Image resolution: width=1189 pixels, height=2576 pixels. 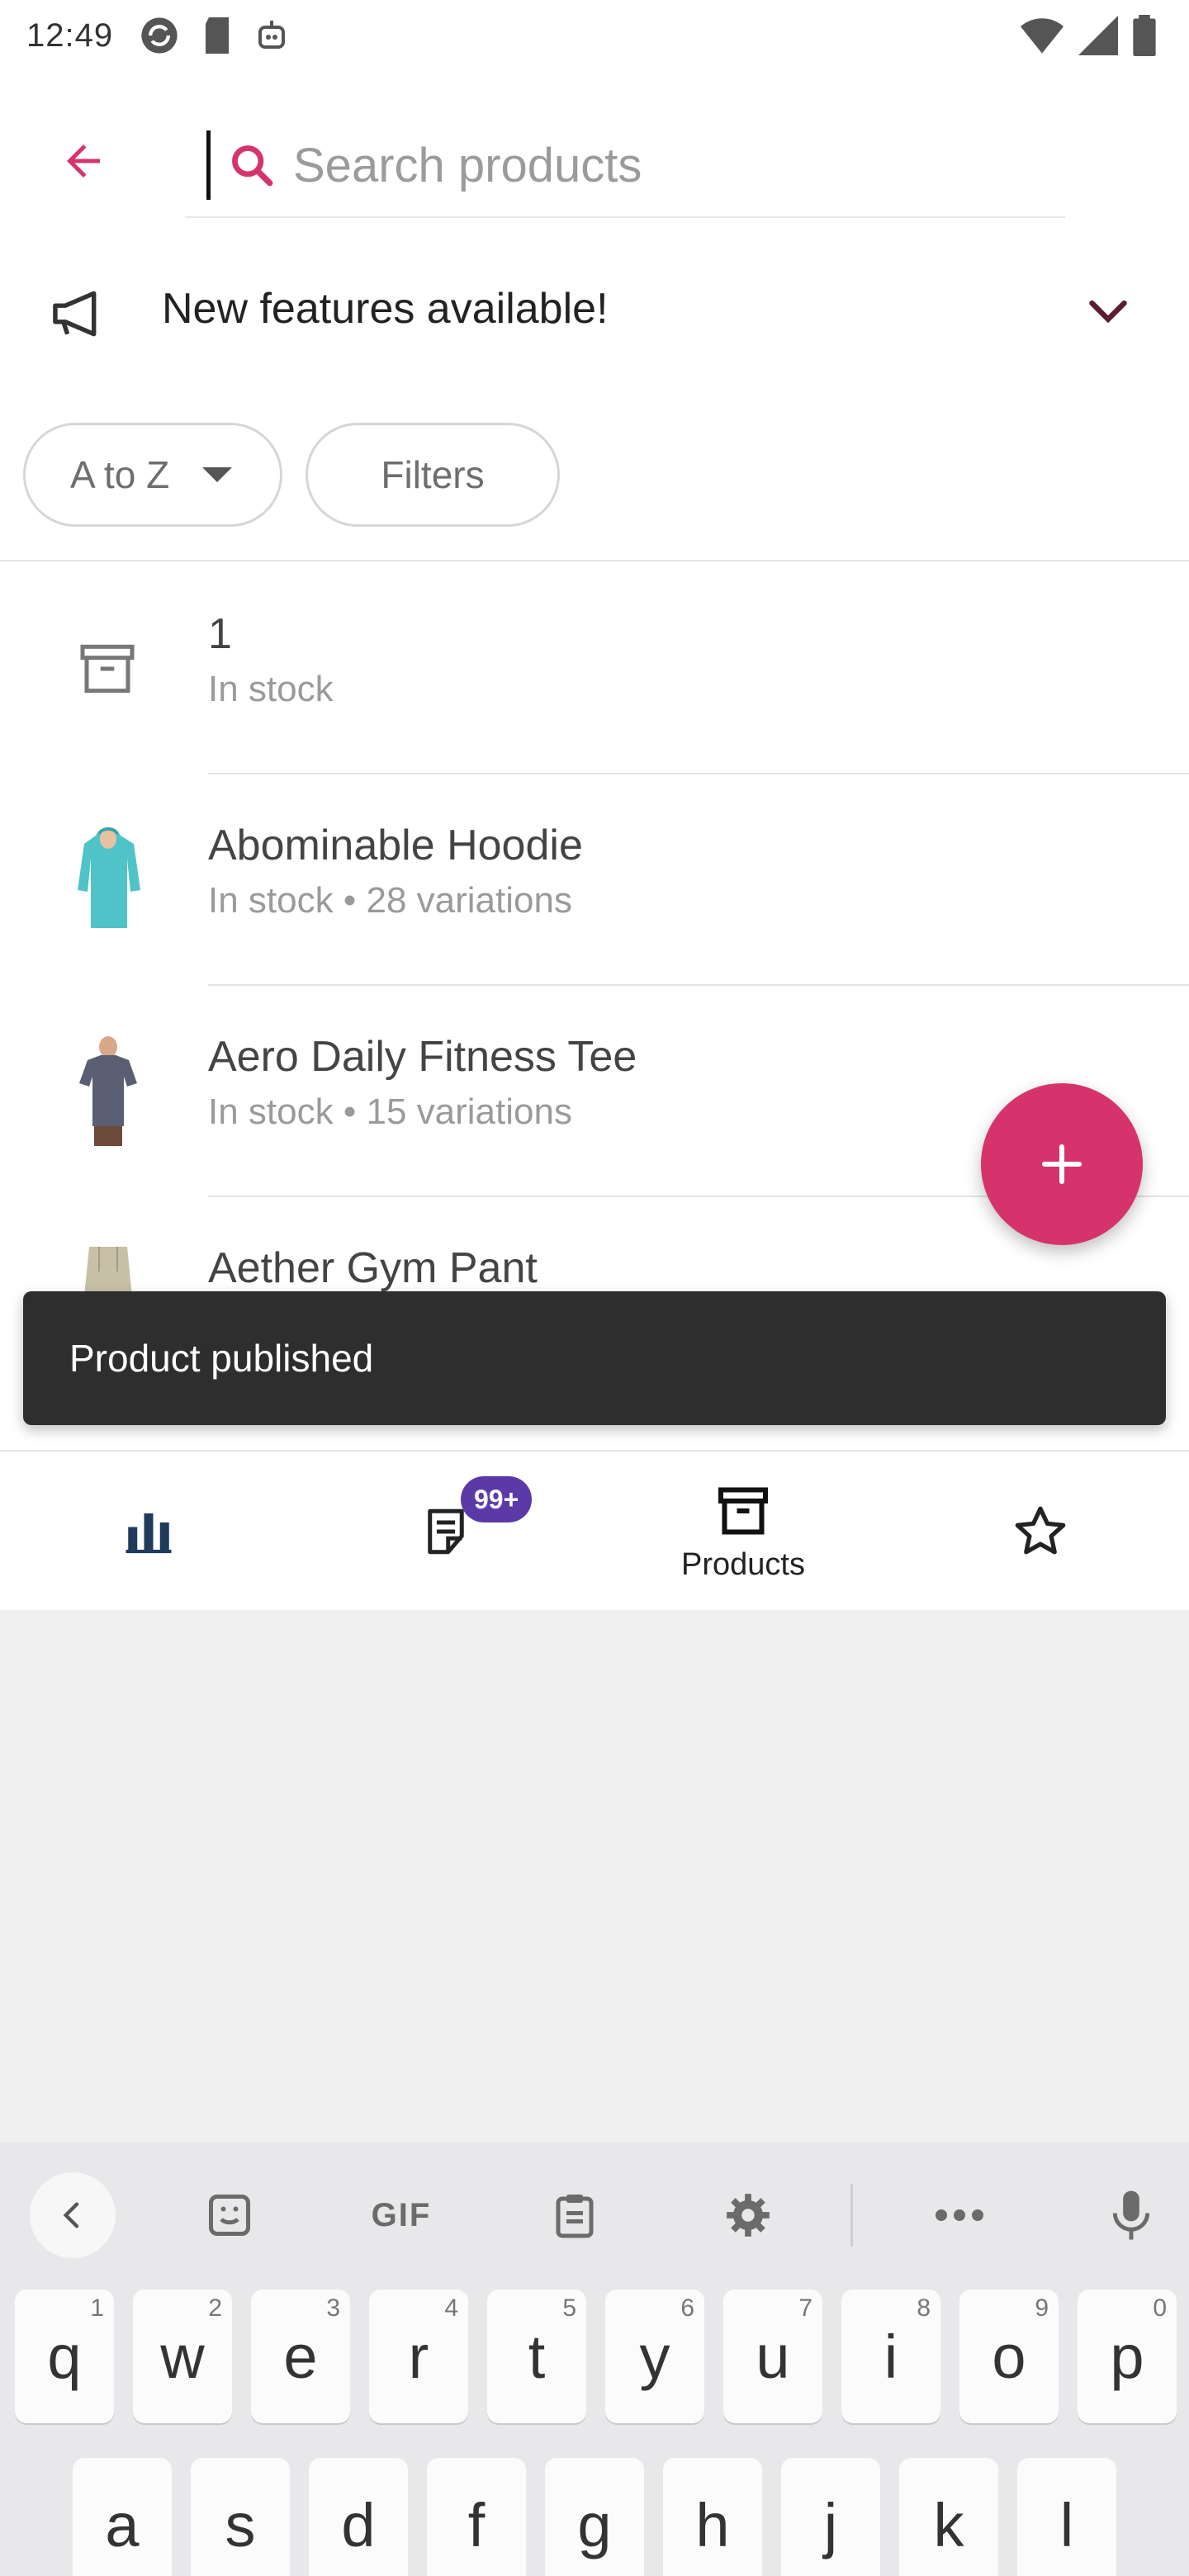 I want to click on keyboard-back-button, so click(x=73, y=2215).